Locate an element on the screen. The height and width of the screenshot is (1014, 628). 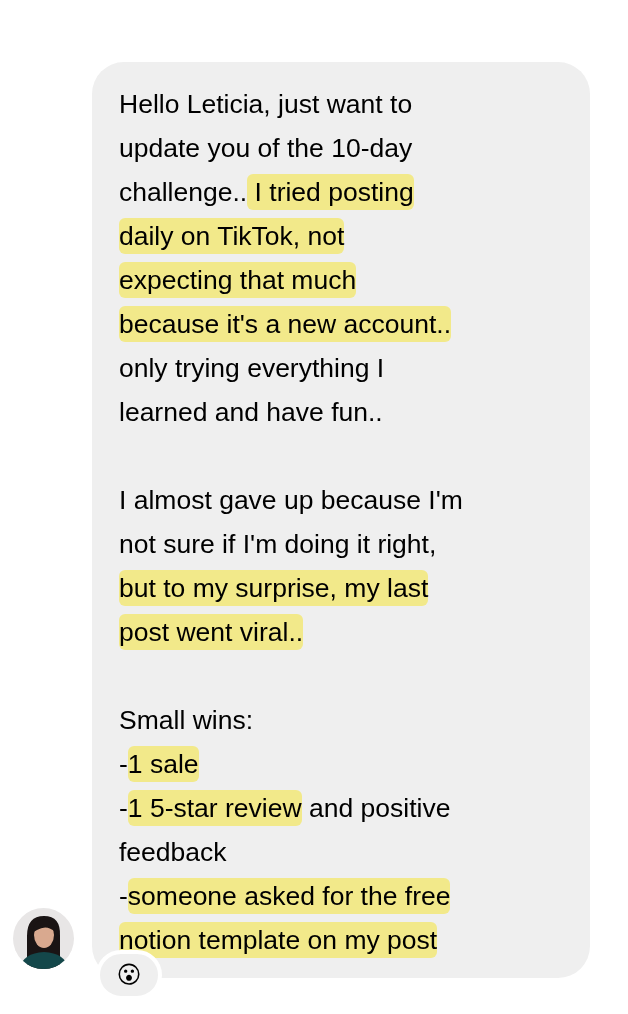
message-line: -1 sale is located at coordinates (344, 764).